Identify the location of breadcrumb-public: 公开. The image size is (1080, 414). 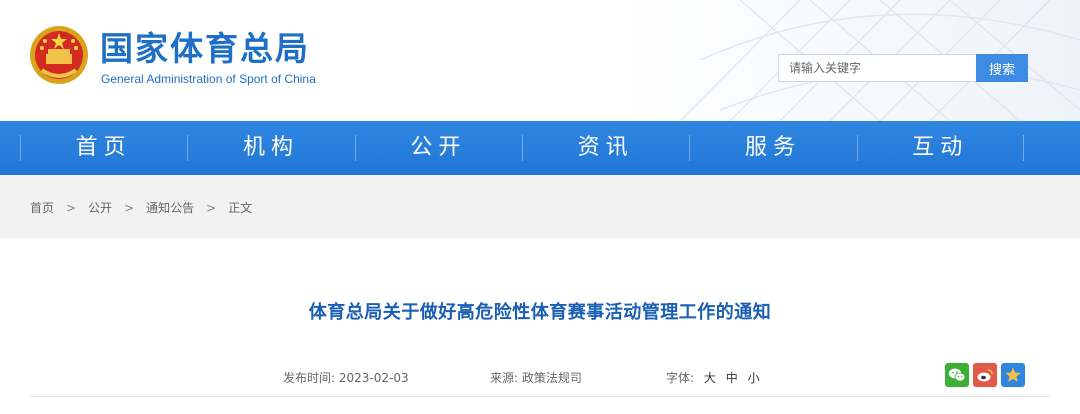
(100, 207).